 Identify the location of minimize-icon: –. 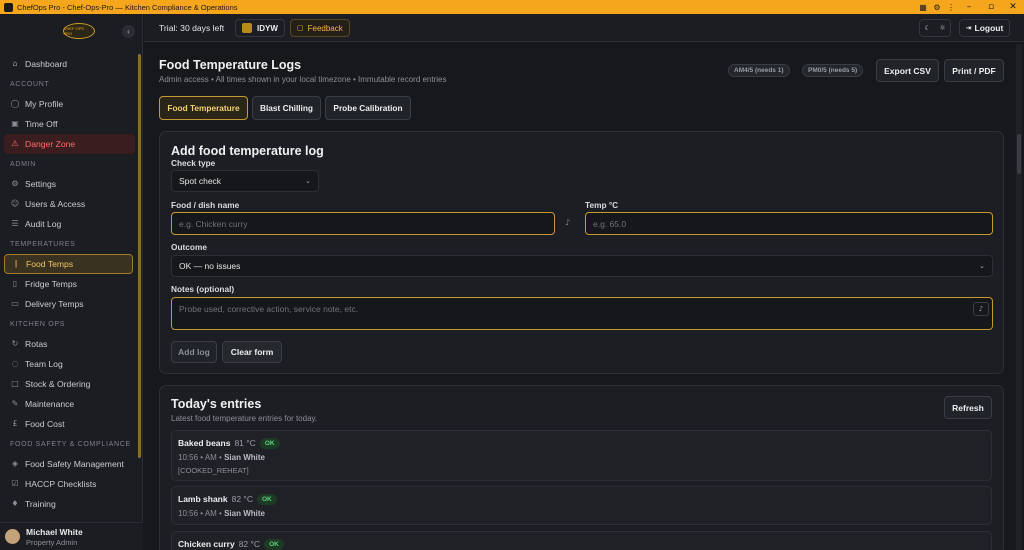
(969, 7).